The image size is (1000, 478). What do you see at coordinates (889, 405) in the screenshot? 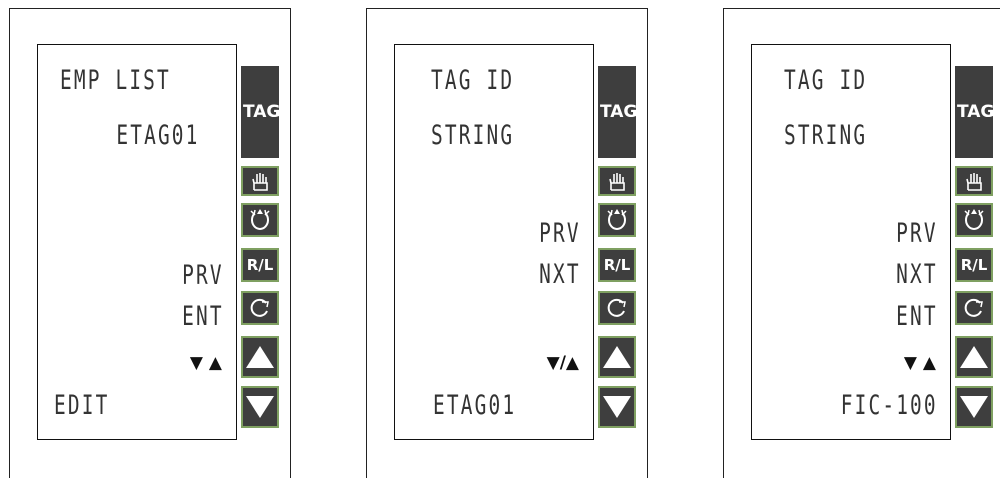
I see `lcd-bottom-text: FIC-100` at bounding box center [889, 405].